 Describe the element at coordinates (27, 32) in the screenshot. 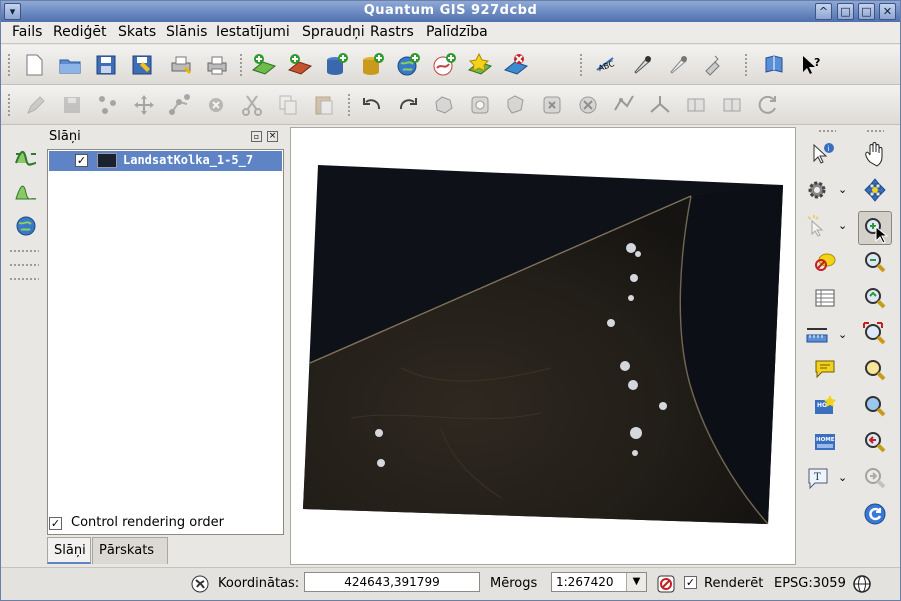

I see `menu-file: Fails` at that location.